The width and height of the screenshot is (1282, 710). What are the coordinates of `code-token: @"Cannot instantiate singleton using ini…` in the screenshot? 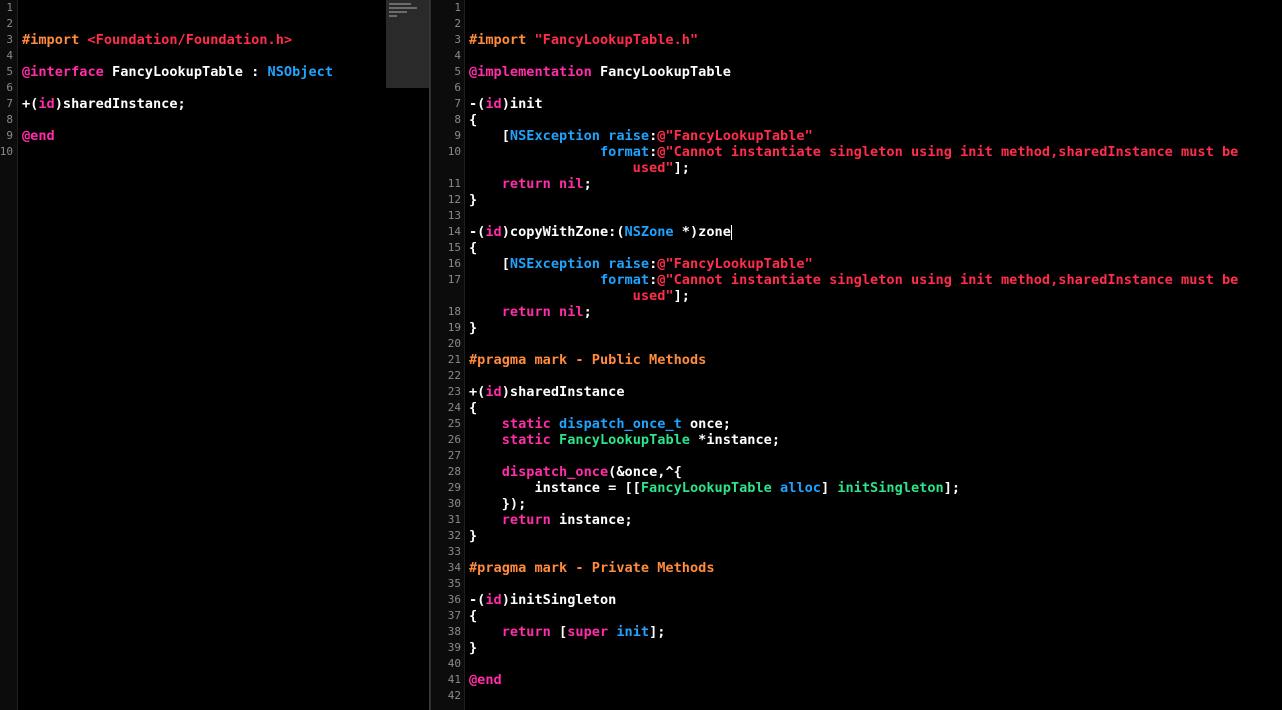 It's located at (948, 152).